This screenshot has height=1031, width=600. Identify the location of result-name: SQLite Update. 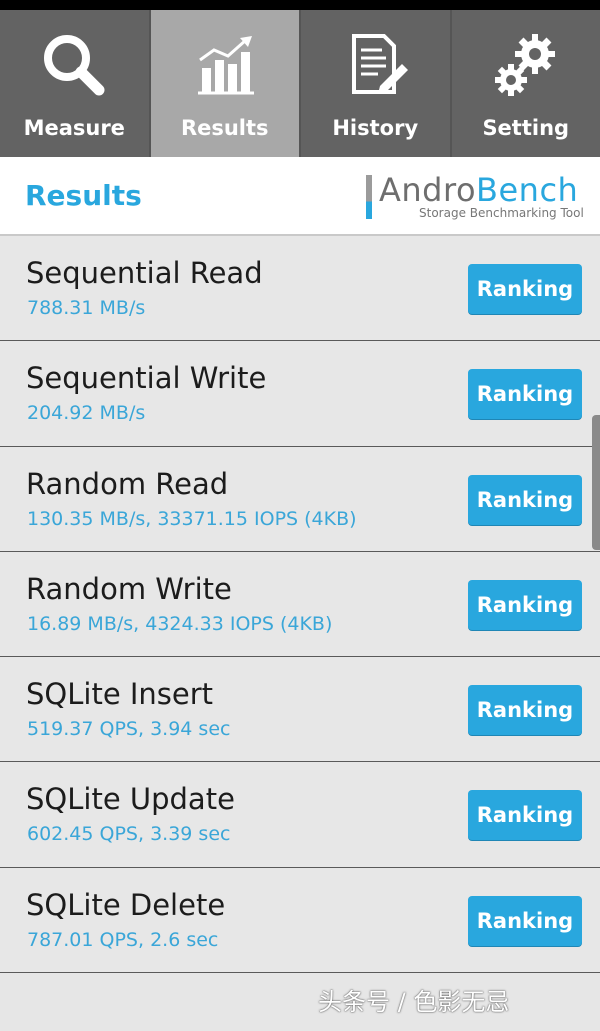
(130, 799).